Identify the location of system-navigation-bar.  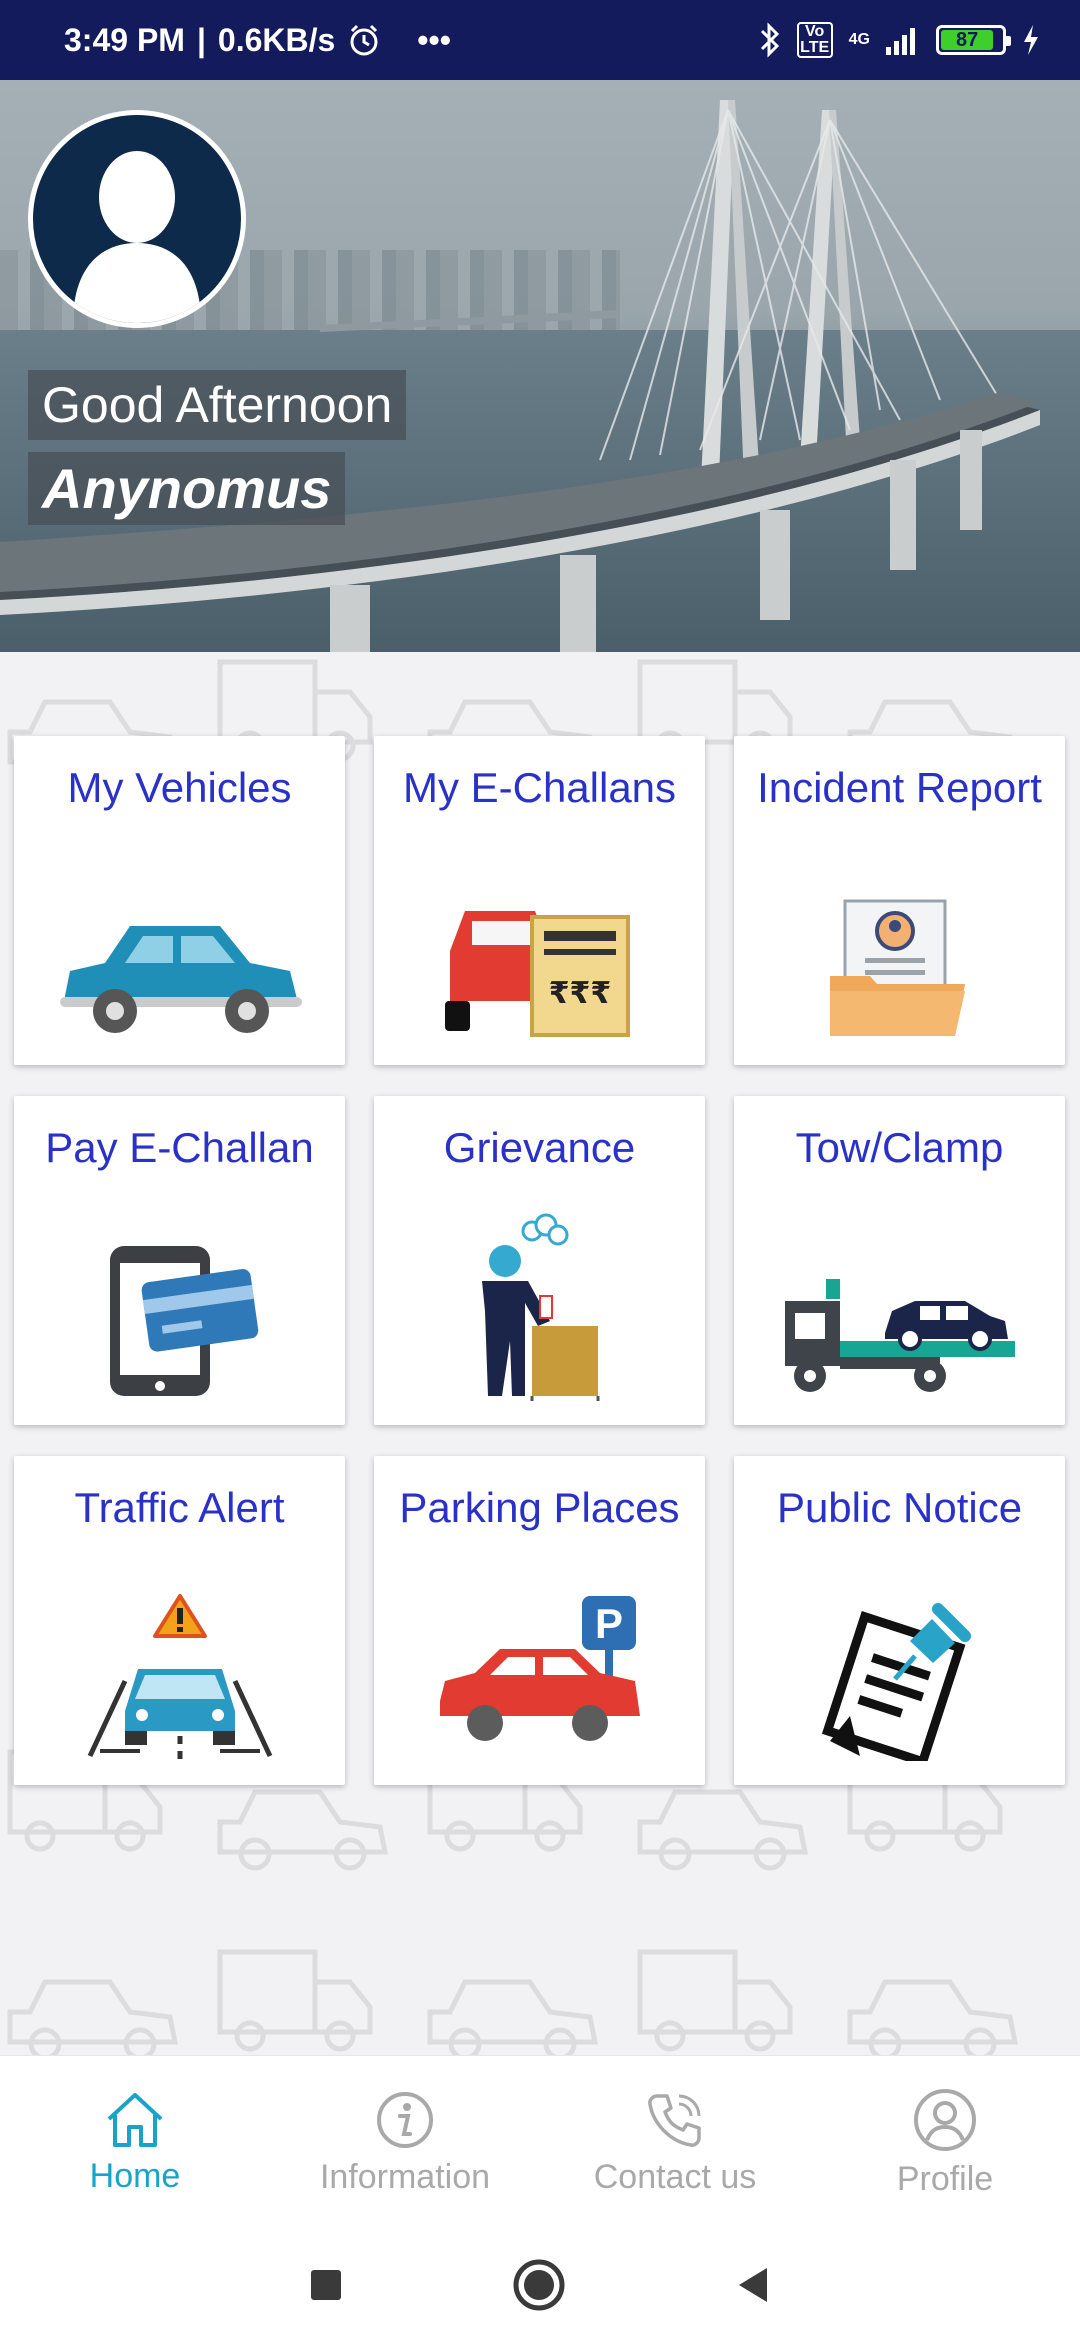
(540, 2285).